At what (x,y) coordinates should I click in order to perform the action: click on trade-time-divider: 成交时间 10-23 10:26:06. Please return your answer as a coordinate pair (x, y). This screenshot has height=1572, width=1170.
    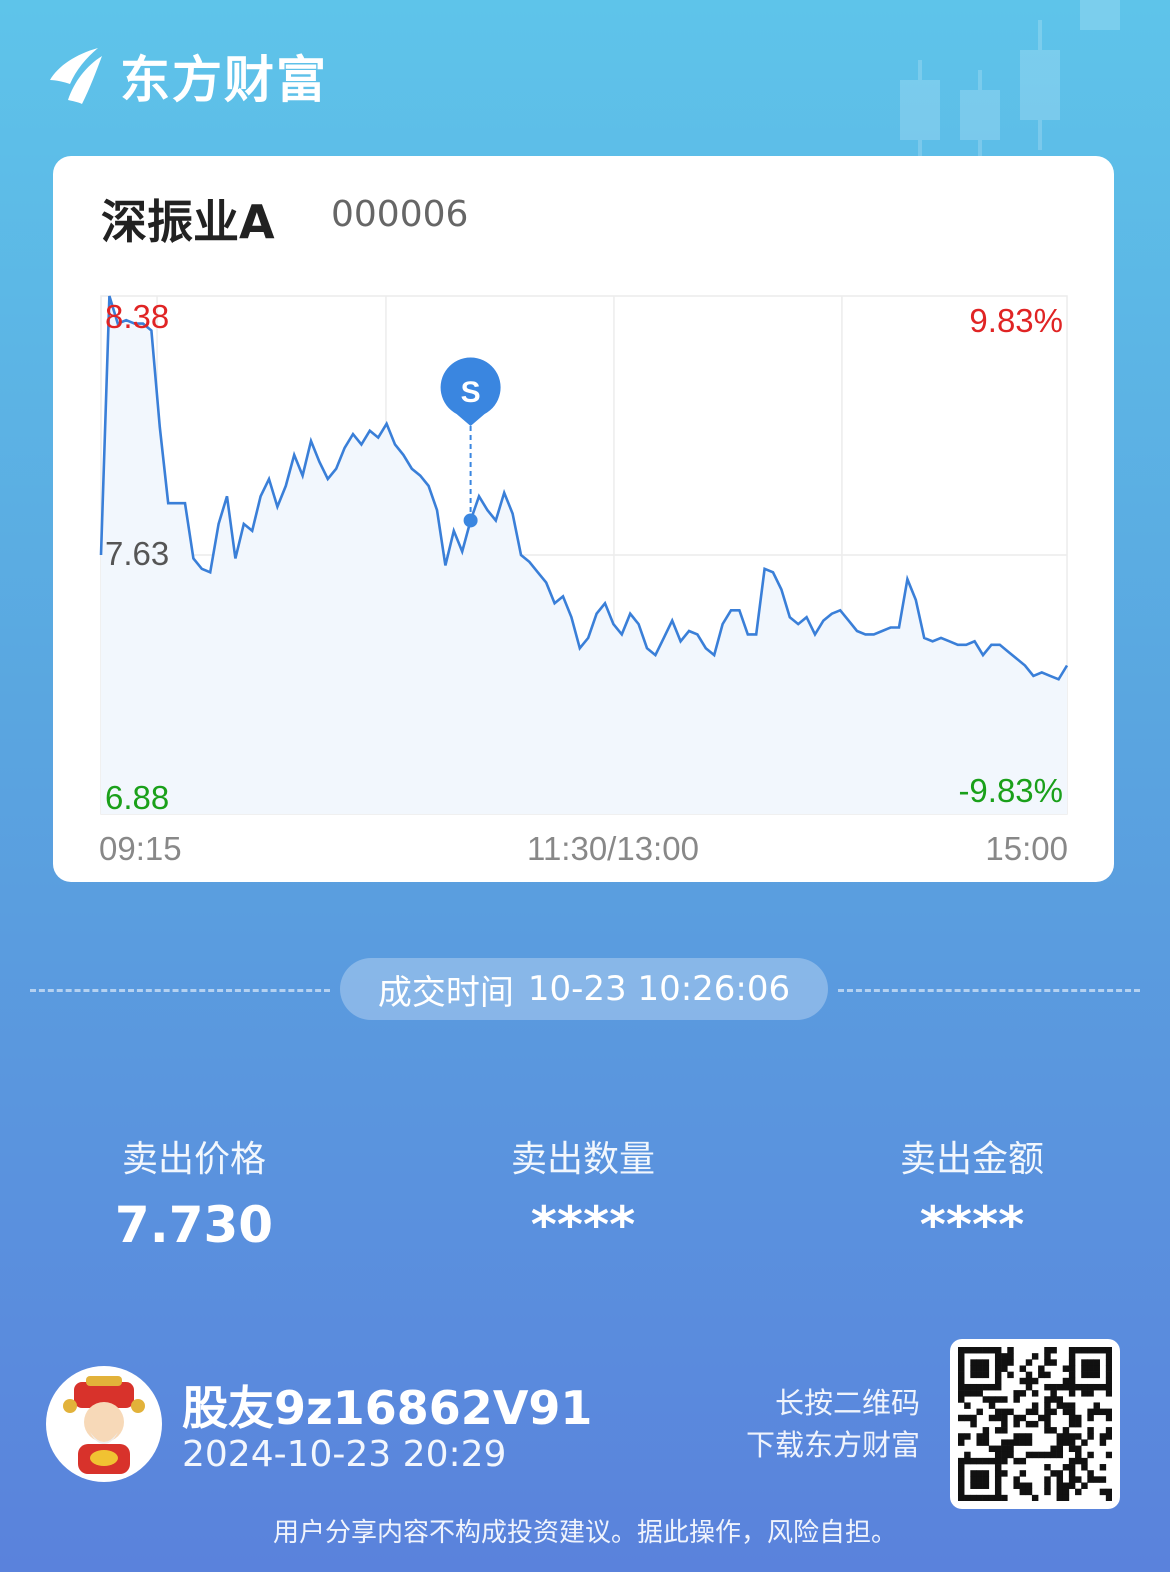
    Looking at the image, I should click on (585, 990).